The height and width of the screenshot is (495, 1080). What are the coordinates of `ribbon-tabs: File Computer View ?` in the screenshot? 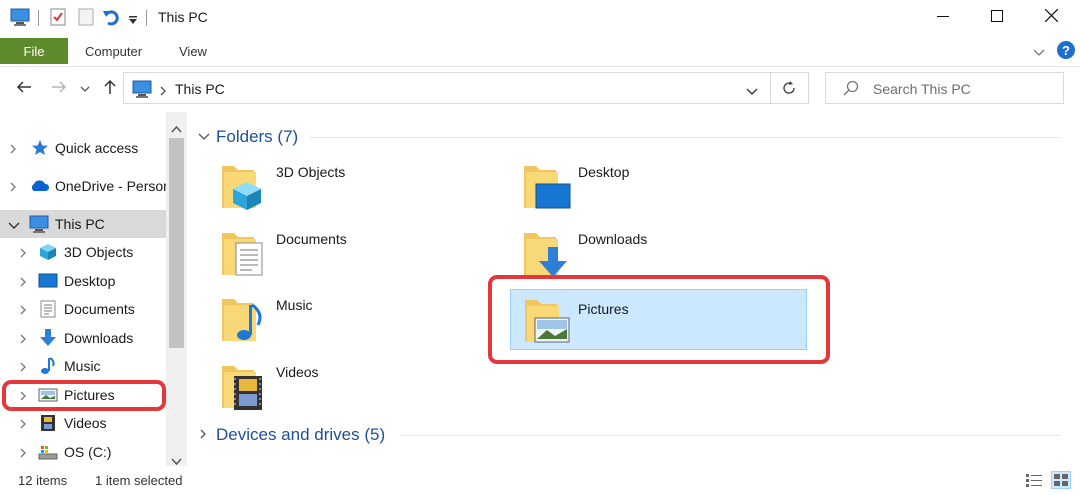 It's located at (540, 51).